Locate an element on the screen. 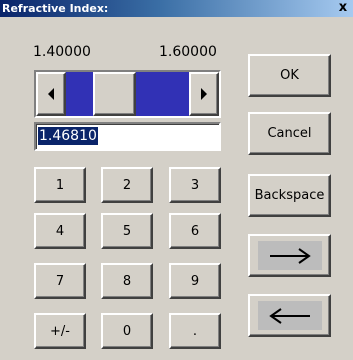 The image size is (353, 360). ok-button: OK is located at coordinates (289, 75).